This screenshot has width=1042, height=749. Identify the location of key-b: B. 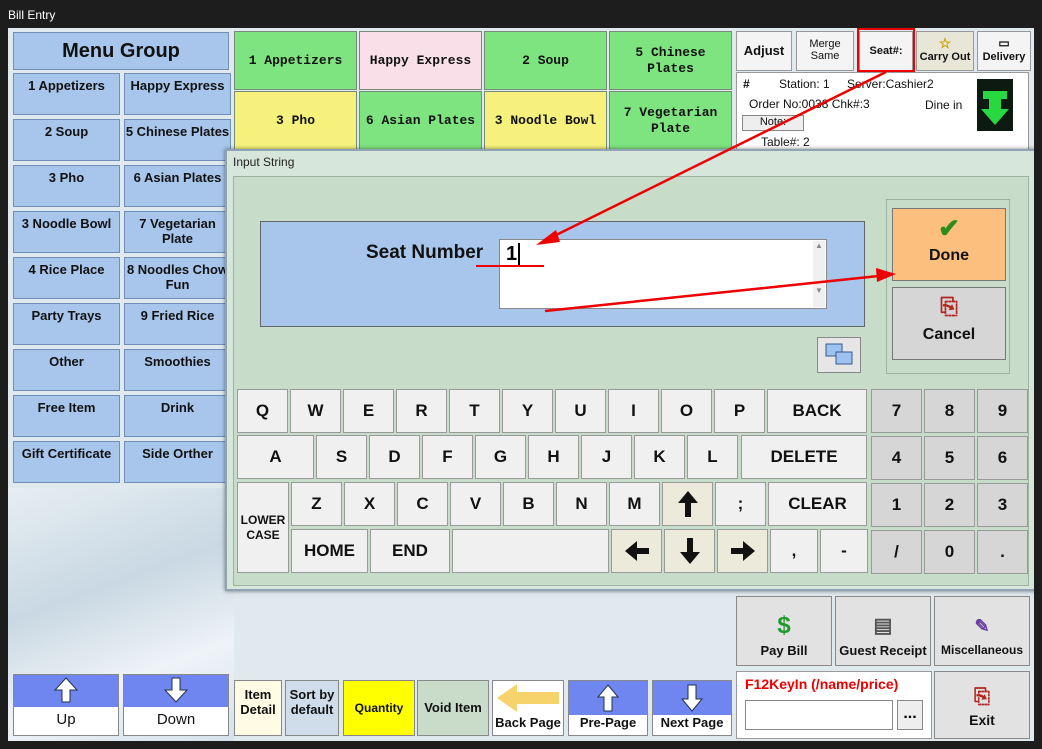
(528, 504).